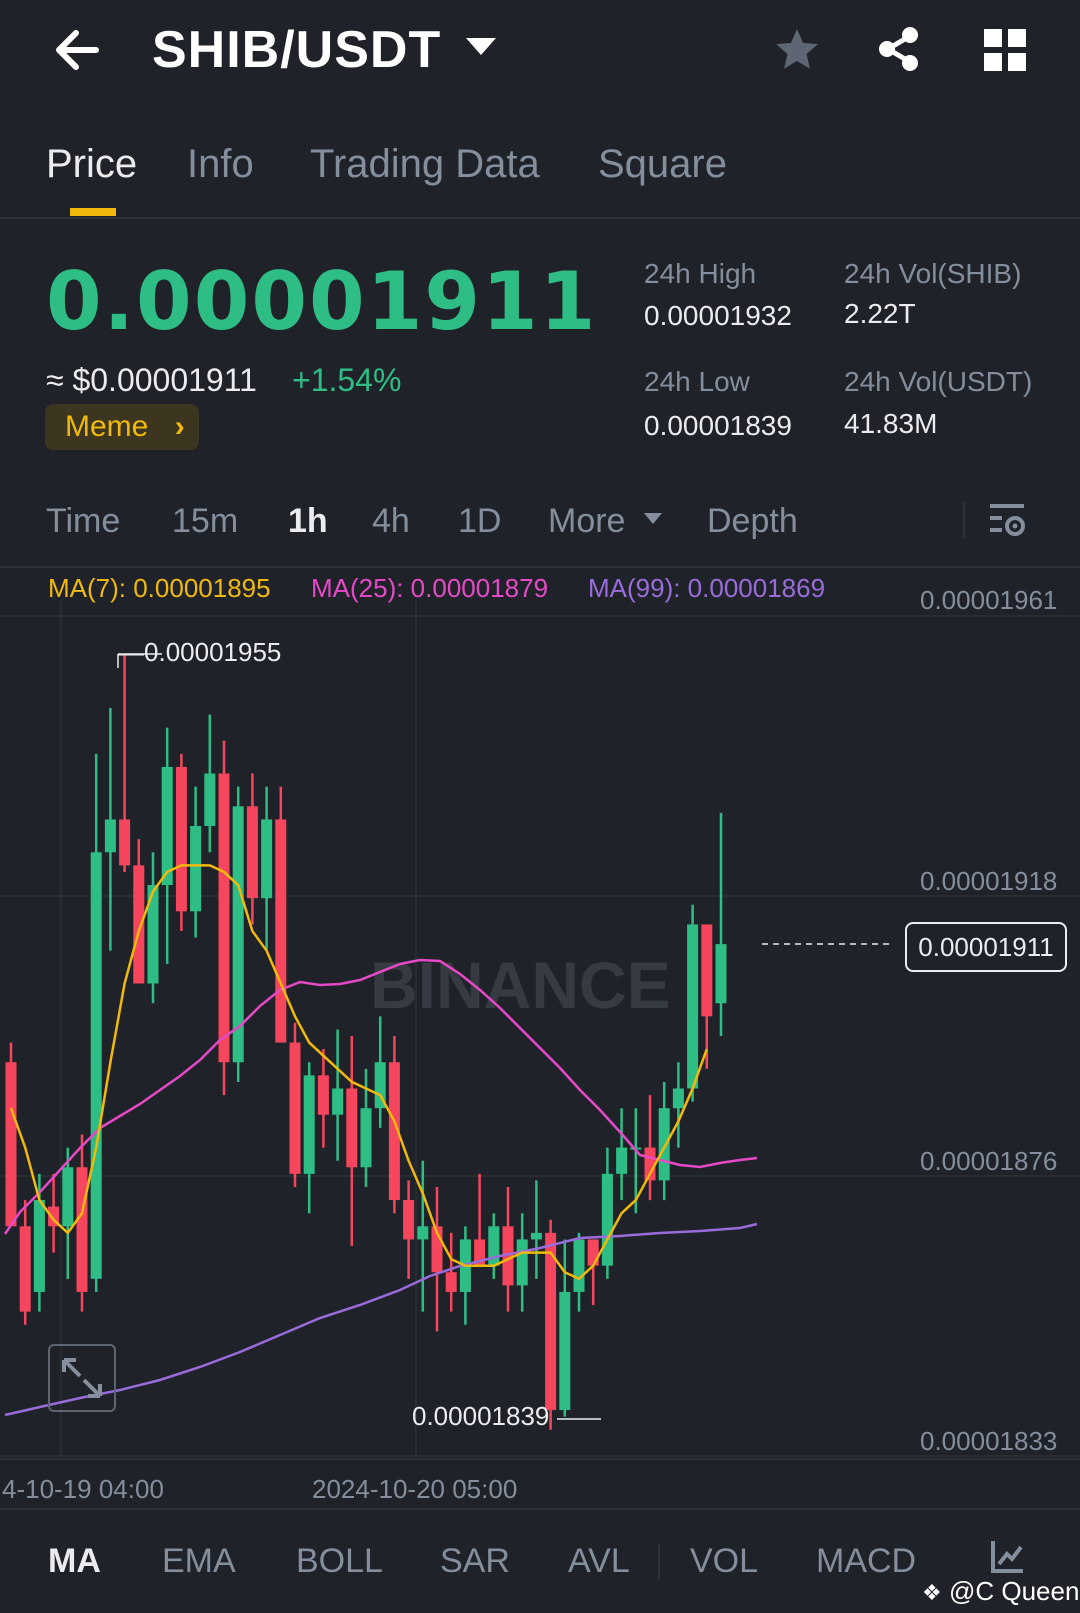  Describe the element at coordinates (479, 521) in the screenshot. I see `interval-1d: 1D` at that location.